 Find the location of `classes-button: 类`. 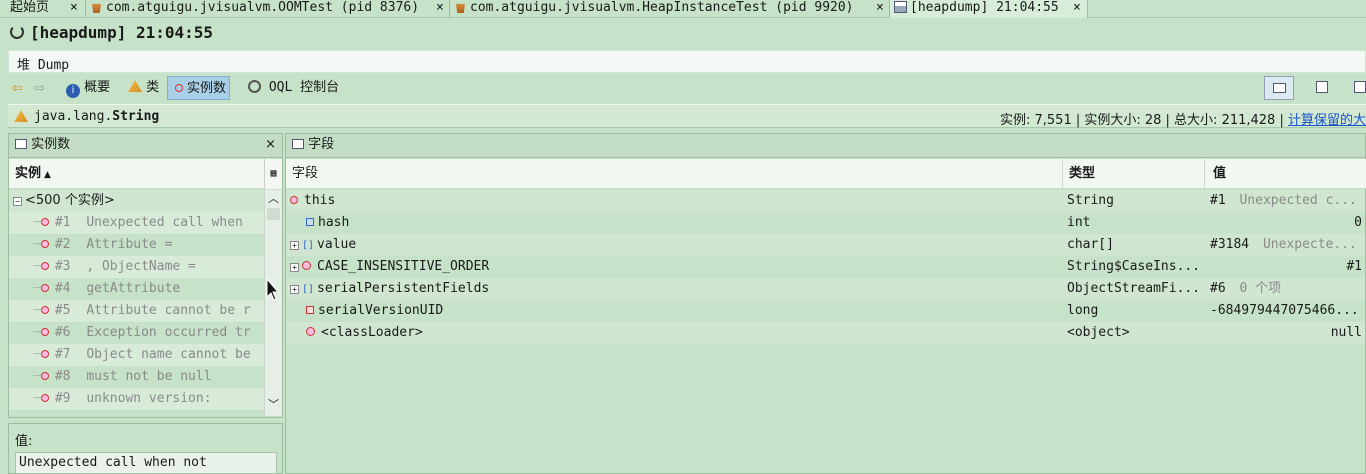

classes-button: 类 is located at coordinates (143, 88).